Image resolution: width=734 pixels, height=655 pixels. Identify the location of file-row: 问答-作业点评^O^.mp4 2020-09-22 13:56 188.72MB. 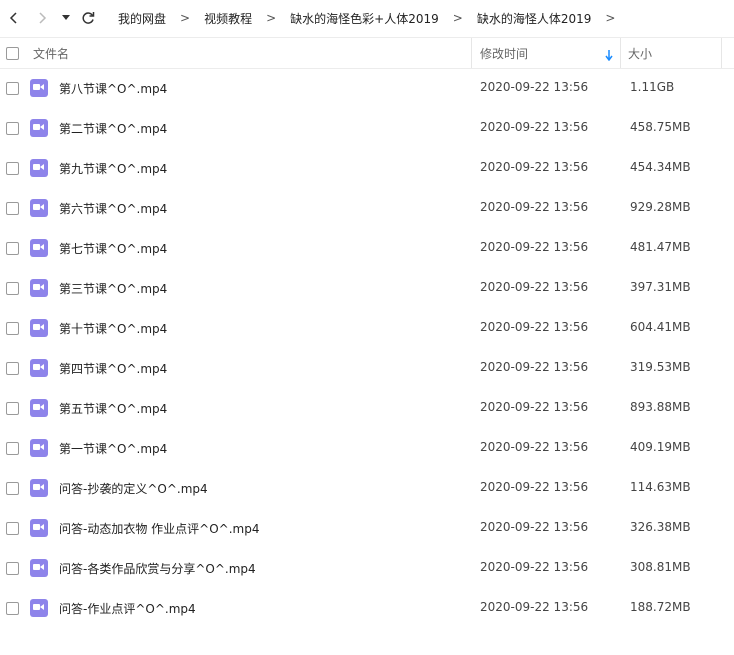
(367, 608).